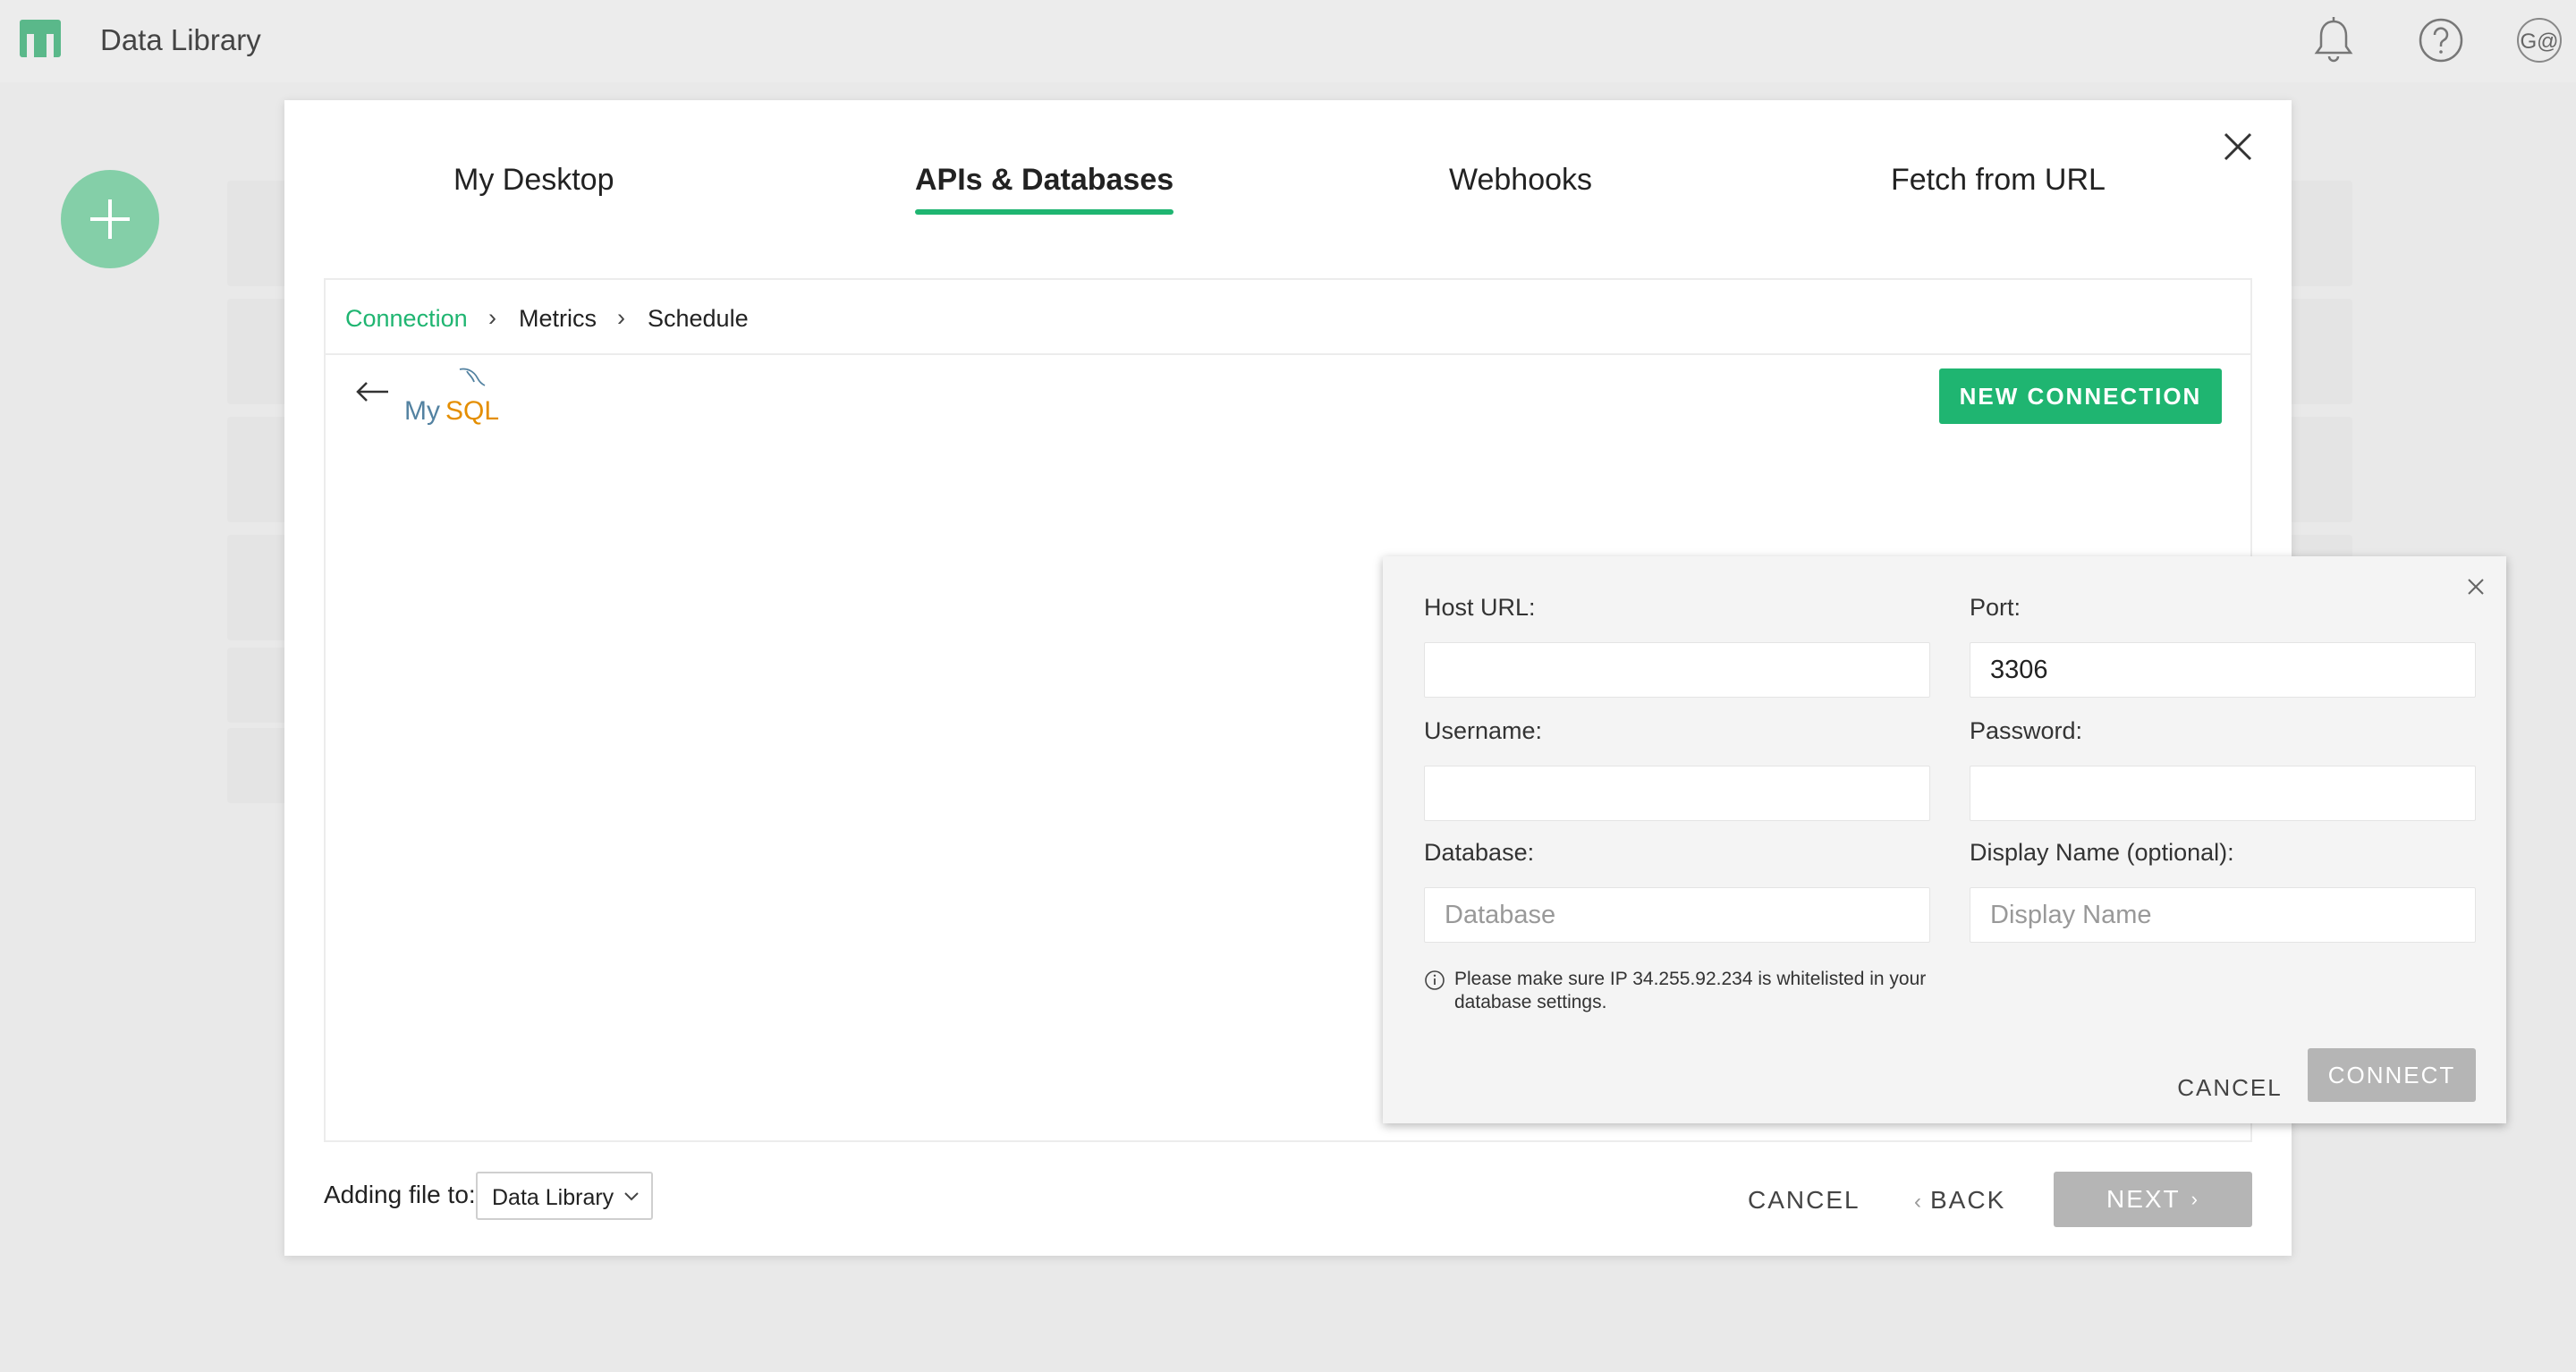  What do you see at coordinates (2102, 852) in the screenshot?
I see `display-name-label: Display Name (optional):` at bounding box center [2102, 852].